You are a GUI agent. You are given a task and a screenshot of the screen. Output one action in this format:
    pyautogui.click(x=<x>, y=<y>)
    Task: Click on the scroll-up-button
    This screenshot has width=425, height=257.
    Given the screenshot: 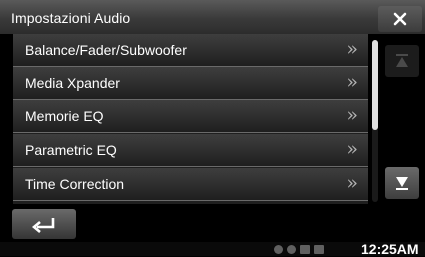 What is the action you would take?
    pyautogui.click(x=402, y=61)
    